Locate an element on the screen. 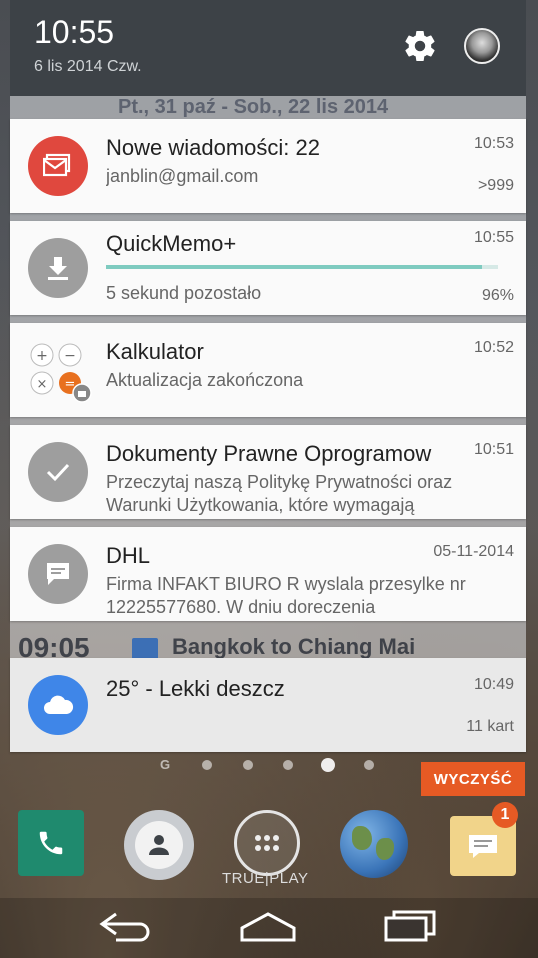 The height and width of the screenshot is (958, 538). notification-time: 10:51 is located at coordinates (493, 449).